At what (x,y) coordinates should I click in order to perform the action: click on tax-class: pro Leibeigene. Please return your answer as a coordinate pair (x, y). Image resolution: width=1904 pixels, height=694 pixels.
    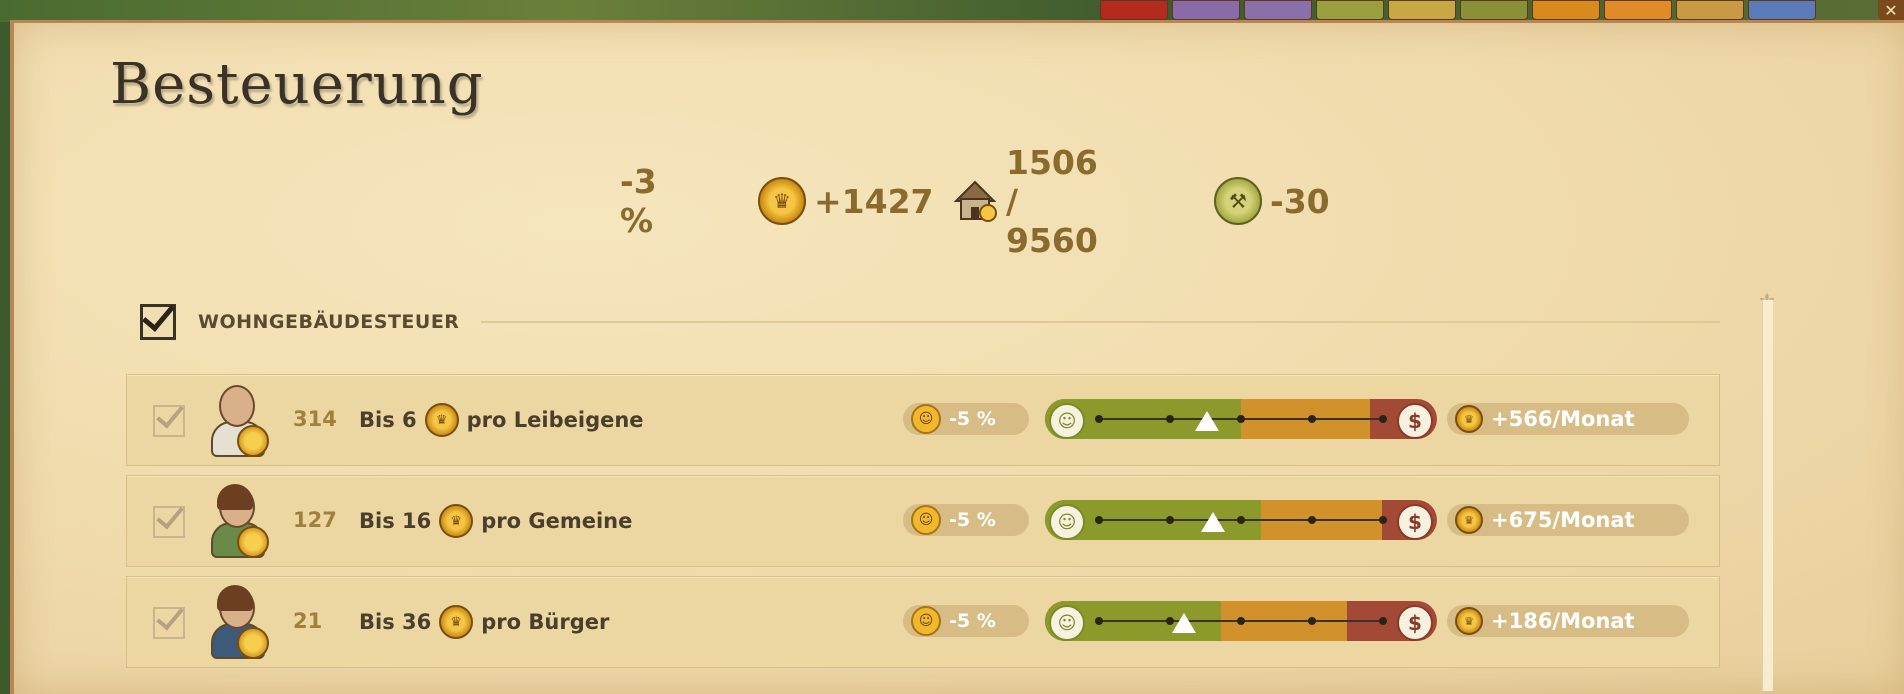
    Looking at the image, I should click on (555, 420).